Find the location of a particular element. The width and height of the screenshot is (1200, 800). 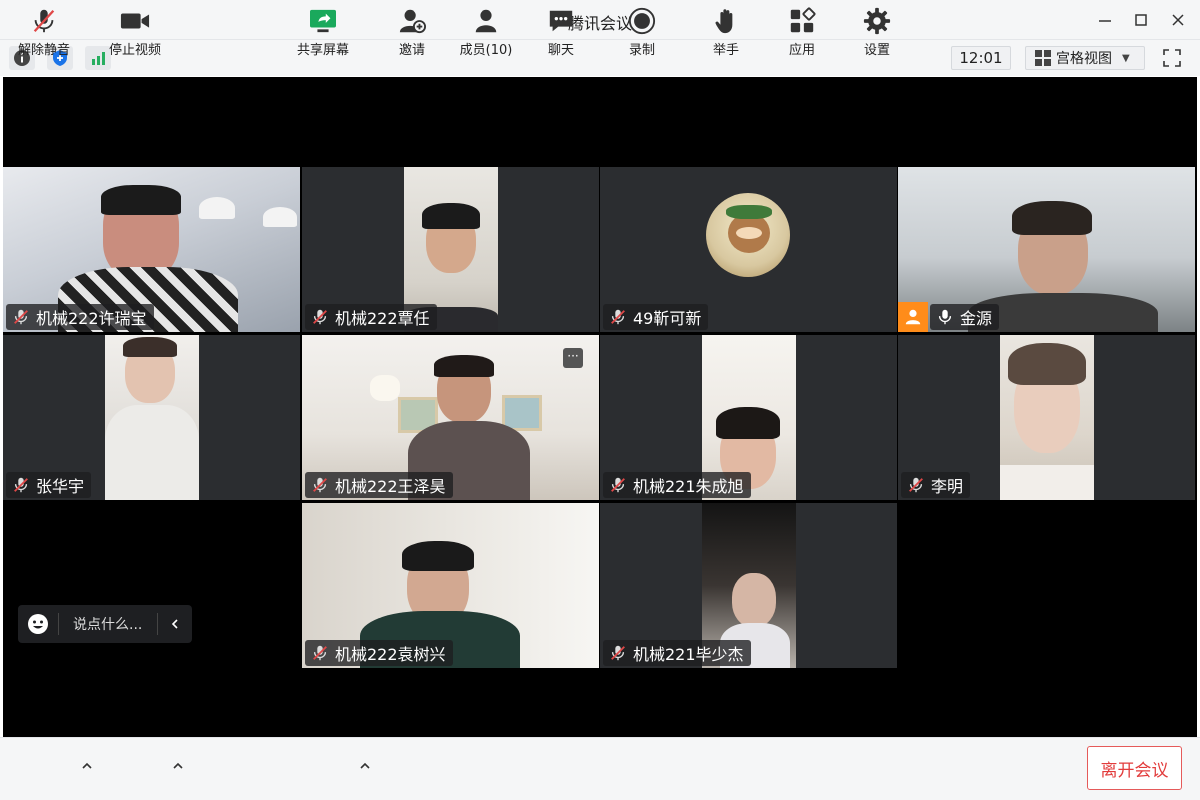

participant-nametag: 张华宇 is located at coordinates (49, 485).